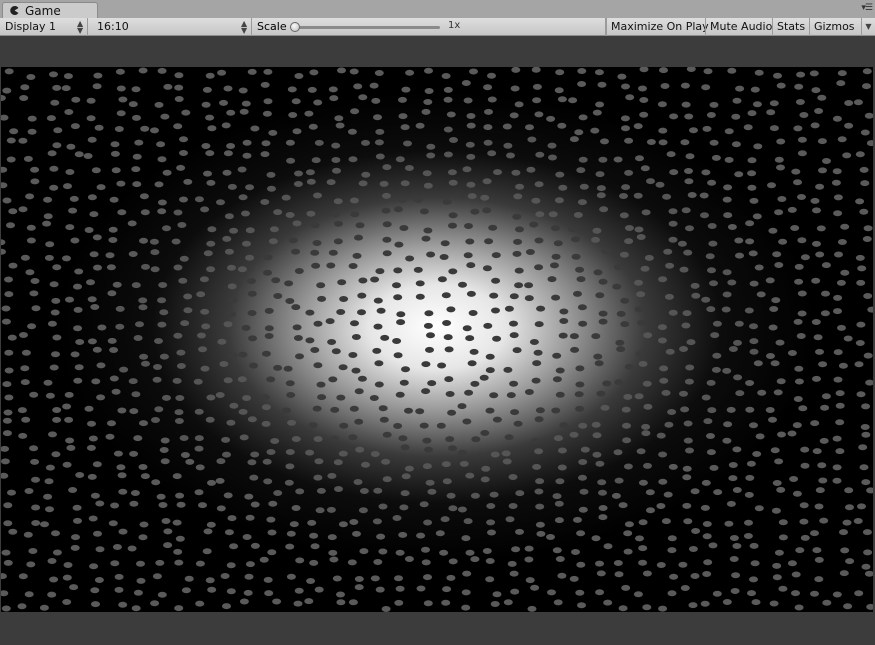 The image size is (875, 645). I want to click on aspect-dropdown: 16:10 ▲ ▼, so click(170, 27).